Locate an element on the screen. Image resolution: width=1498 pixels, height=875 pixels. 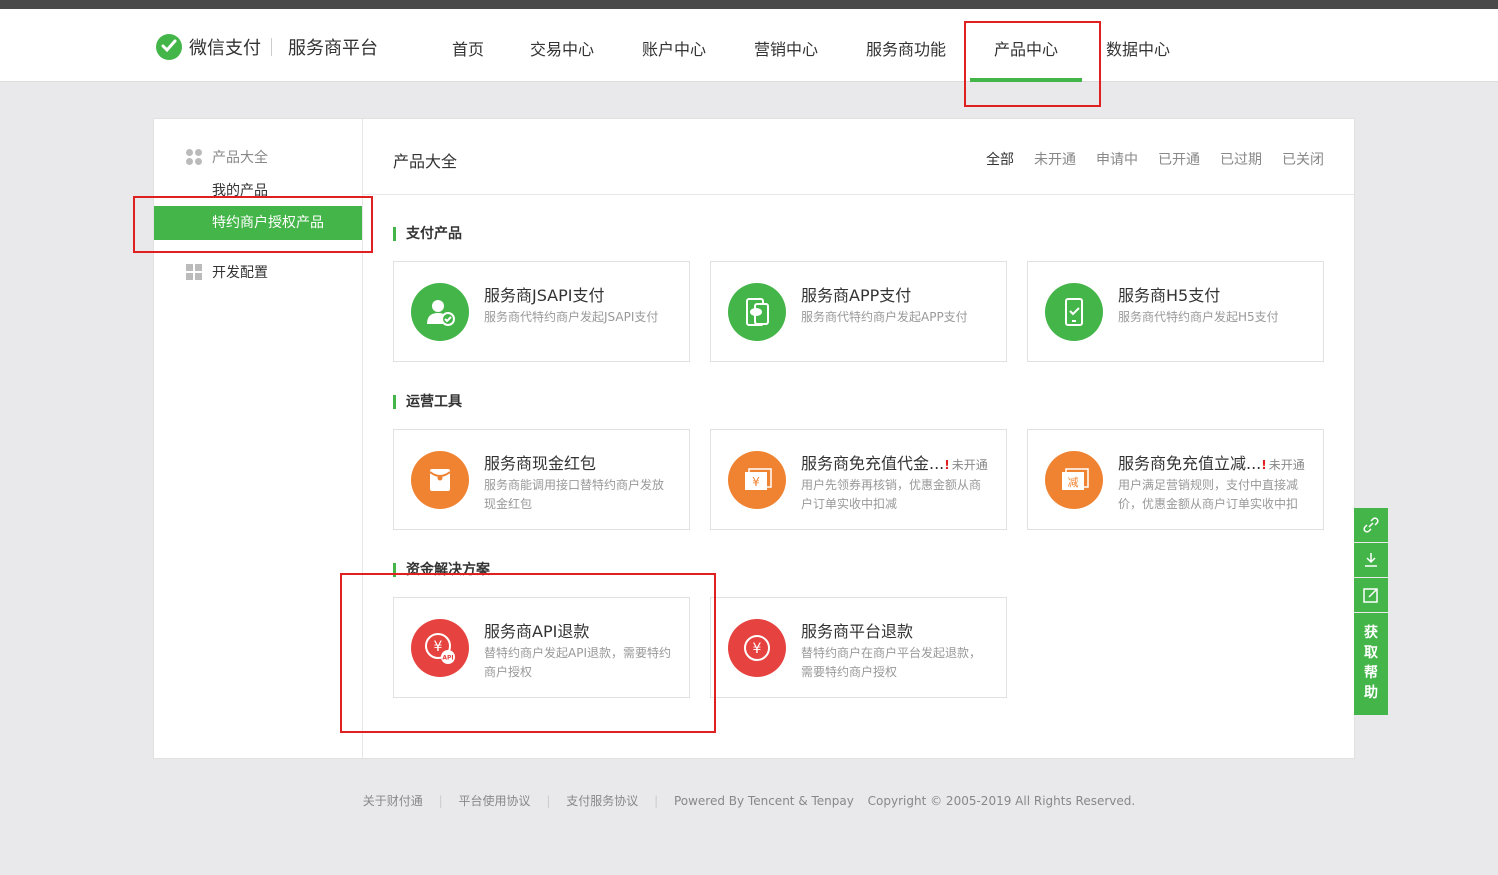
product-card-red-packet: 服务商现金红包 服务商能调用接口替特约商户发放现金红包 is located at coordinates (541, 479).